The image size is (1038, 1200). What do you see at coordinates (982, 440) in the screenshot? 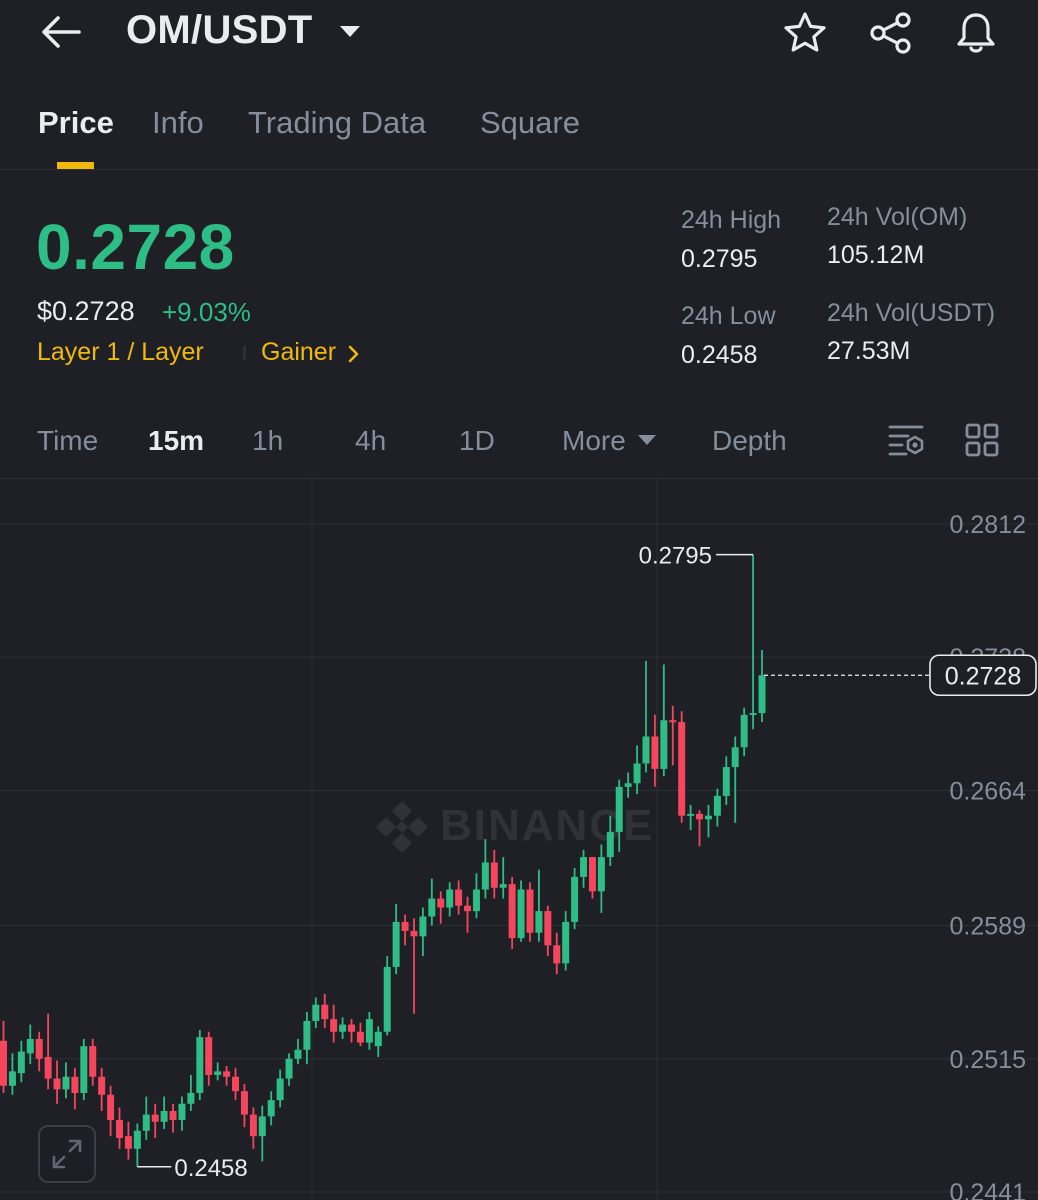
I see `grid-layout-icon` at bounding box center [982, 440].